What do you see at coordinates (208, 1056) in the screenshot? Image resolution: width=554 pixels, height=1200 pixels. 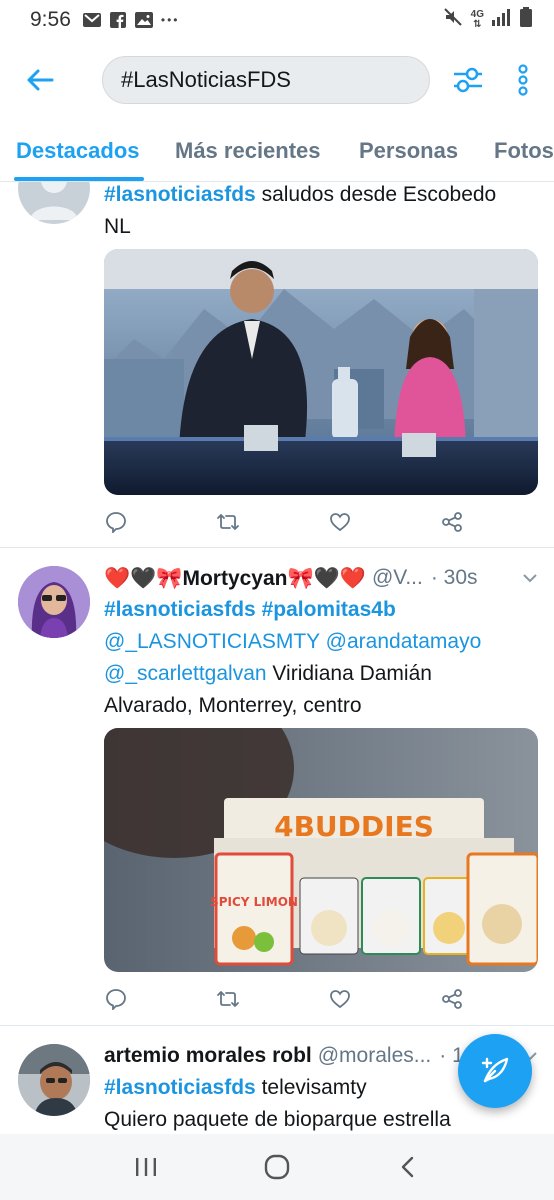 I see `display-name: artemio morales robl` at bounding box center [208, 1056].